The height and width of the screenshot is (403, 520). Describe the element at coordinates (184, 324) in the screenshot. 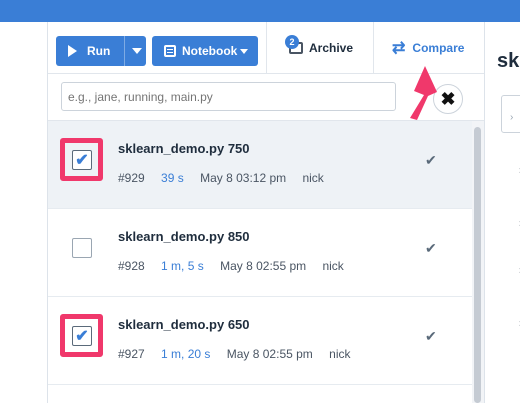

I see `run-title: sklearn_demo.py 650` at that location.